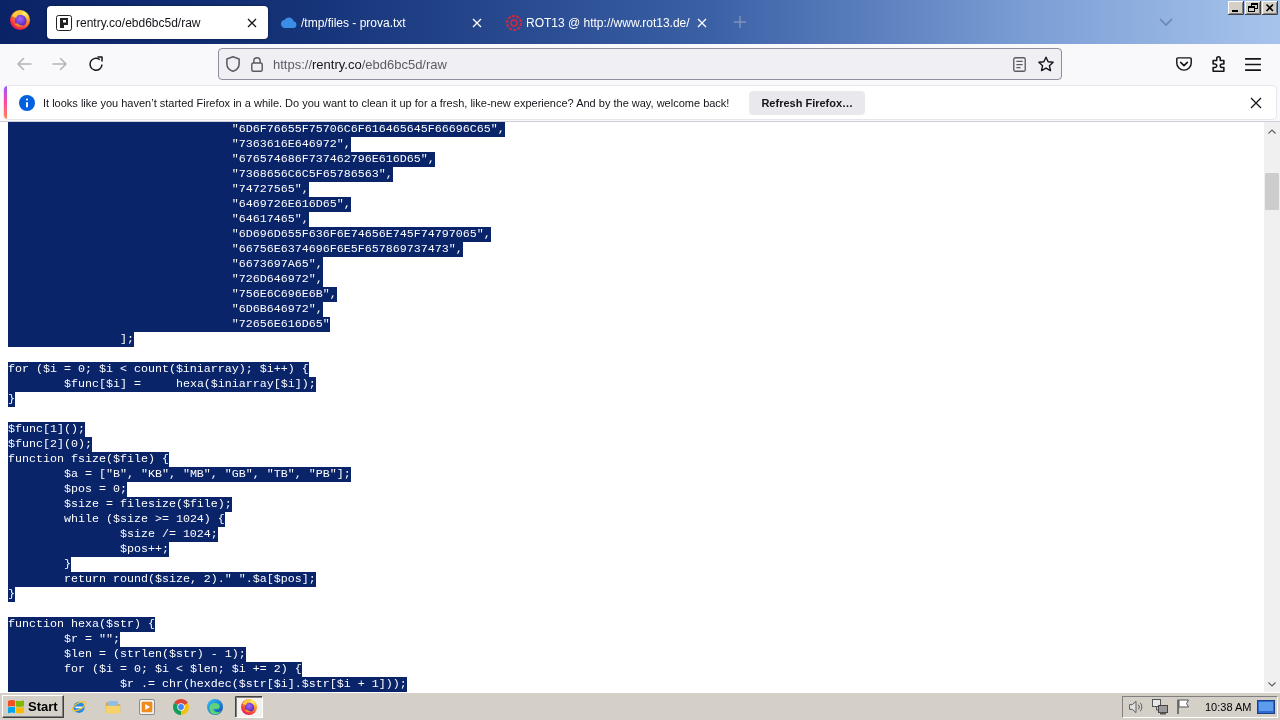 Image resolution: width=1280 pixels, height=720 pixels. I want to click on cloud-icon, so click(289, 22).